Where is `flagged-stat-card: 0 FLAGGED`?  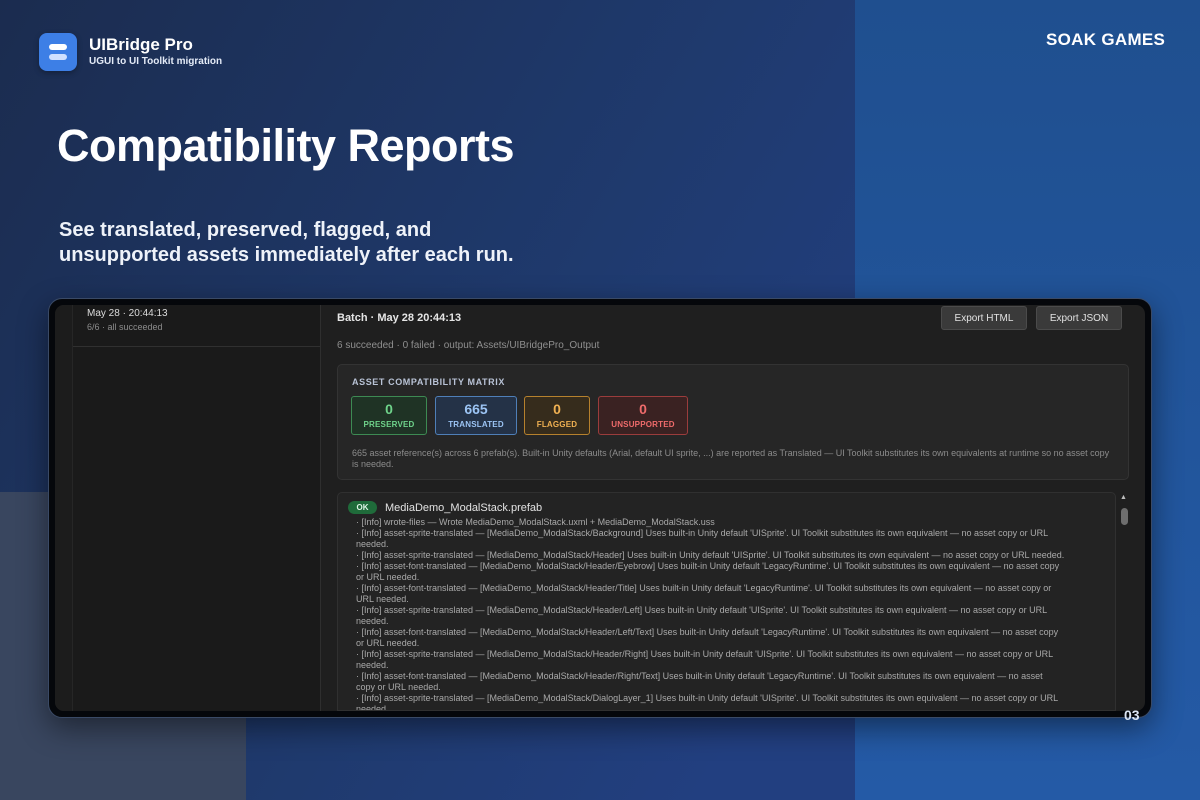 flagged-stat-card: 0 FLAGGED is located at coordinates (557, 415).